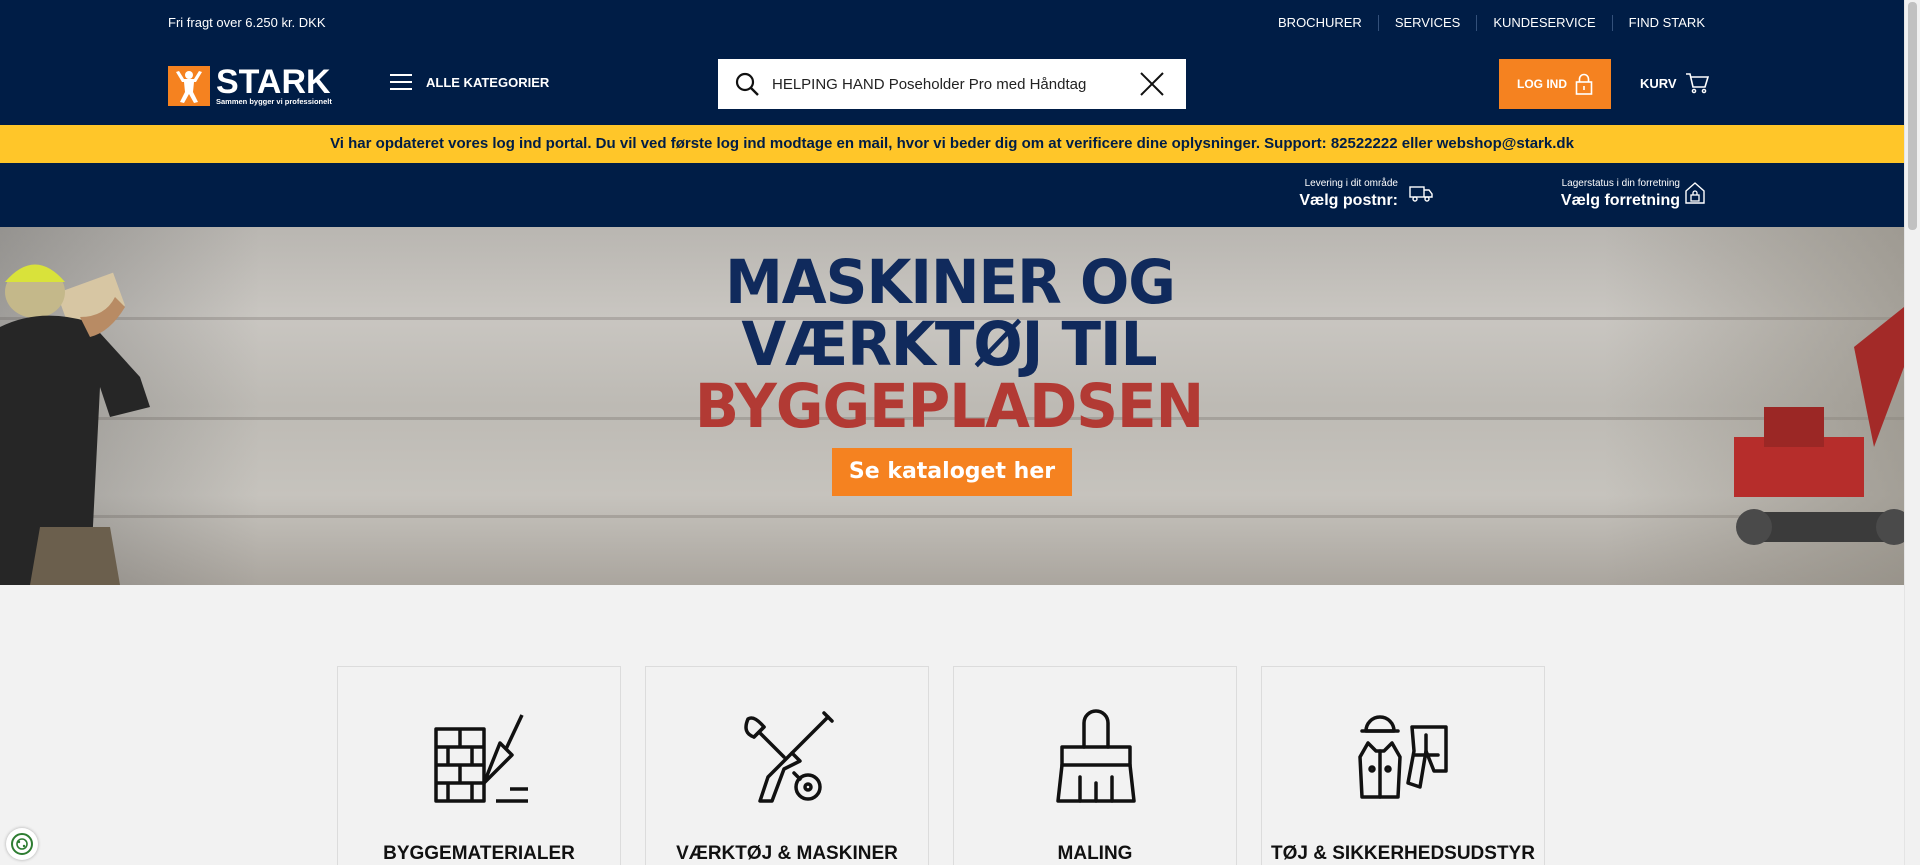 The image size is (1920, 865). I want to click on all-categories-label: ALLE KATEGORIER, so click(488, 82).